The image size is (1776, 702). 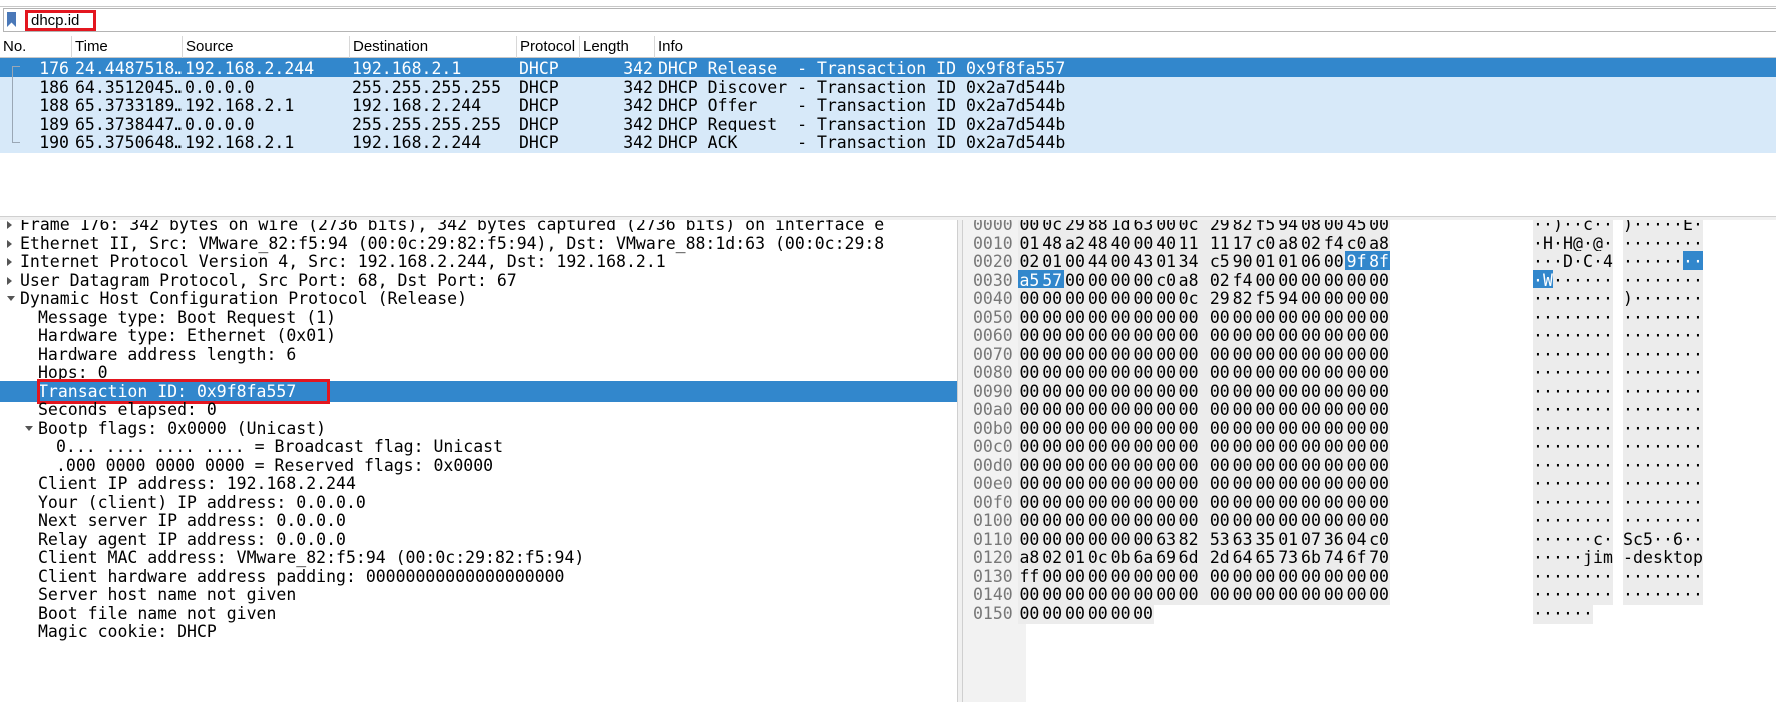 What do you see at coordinates (12, 104) in the screenshot?
I see `conversation-line` at bounding box center [12, 104].